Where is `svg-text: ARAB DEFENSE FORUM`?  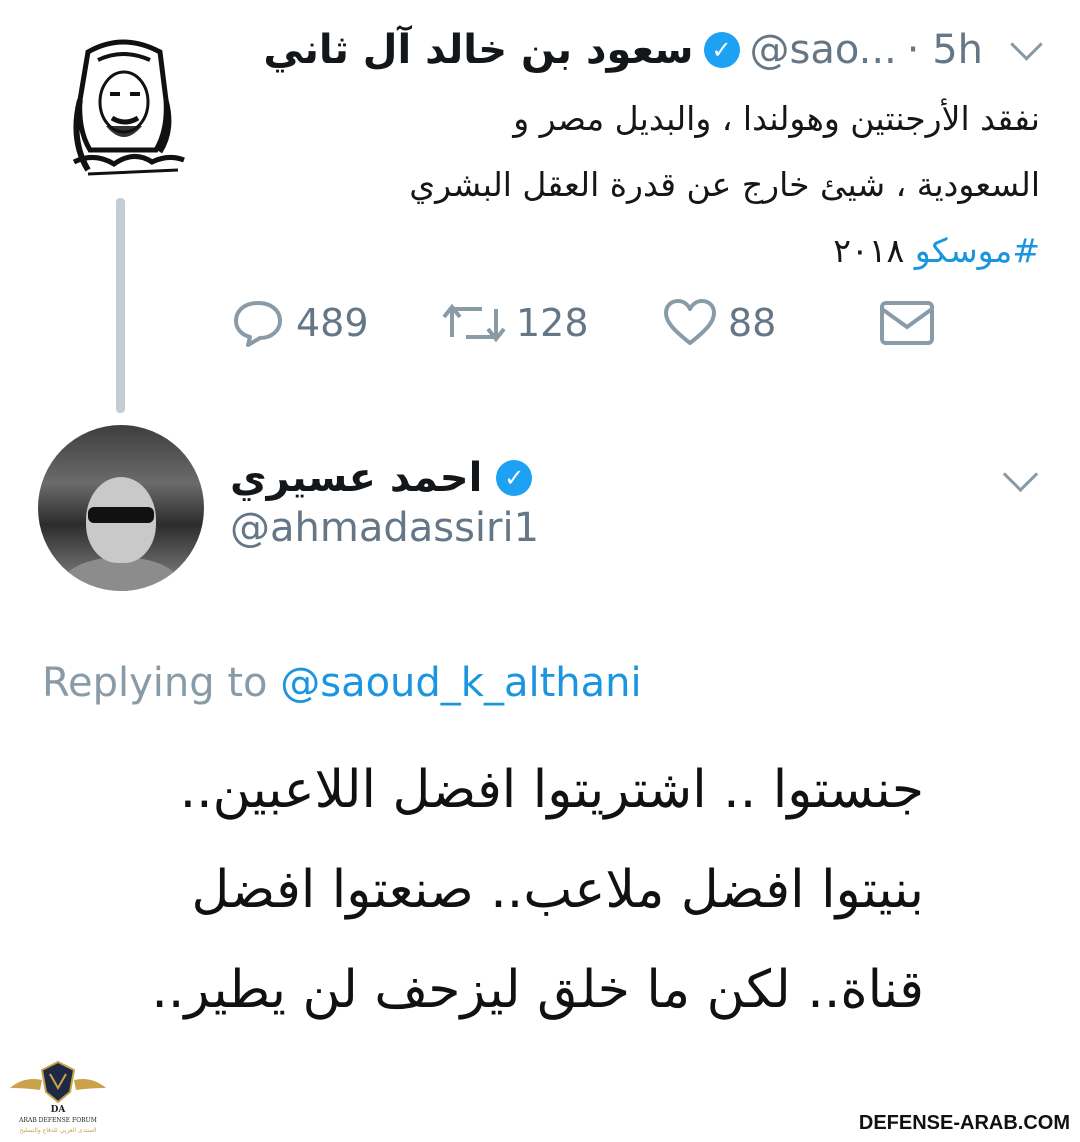 svg-text: ARAB DEFENSE FORUM is located at coordinates (57, 1120).